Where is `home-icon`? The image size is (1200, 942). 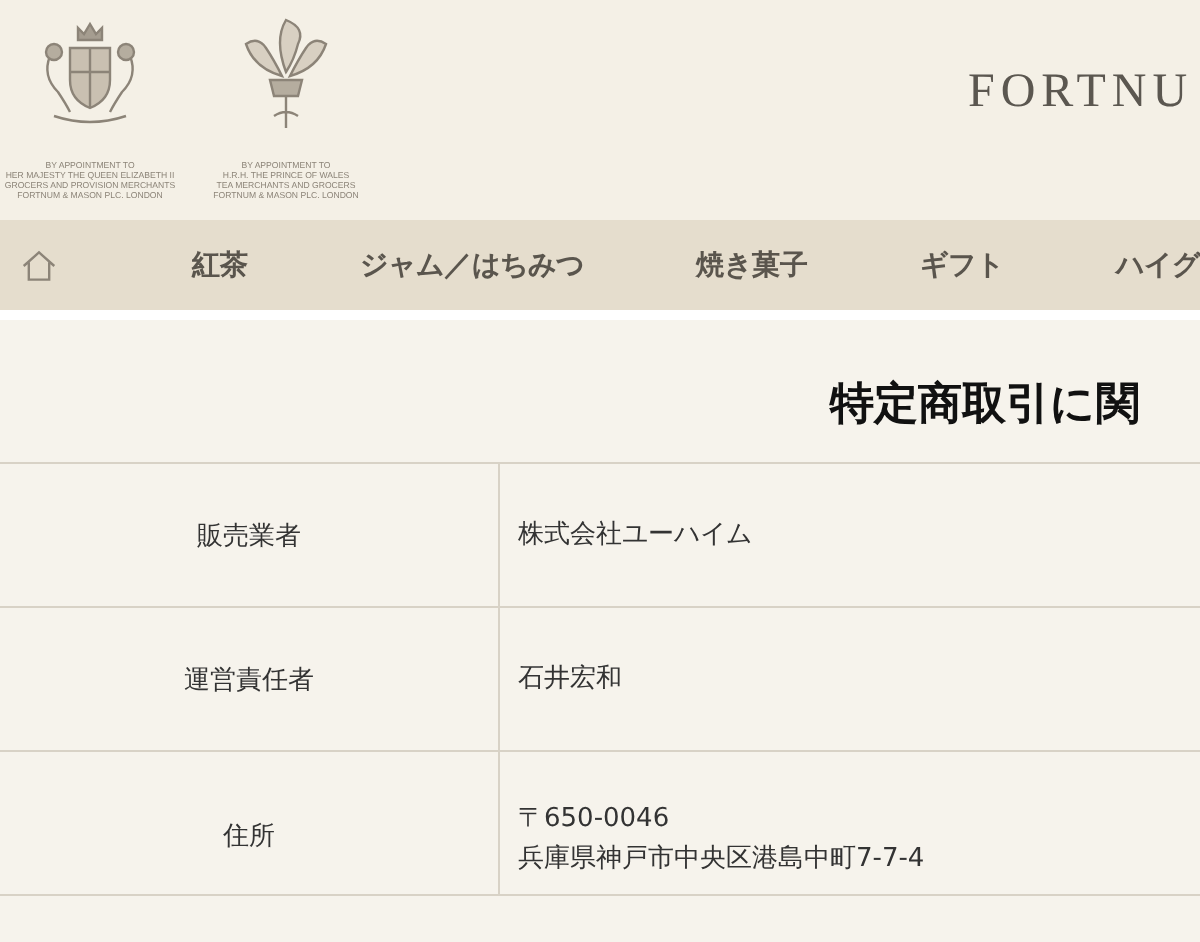
home-icon is located at coordinates (39, 265).